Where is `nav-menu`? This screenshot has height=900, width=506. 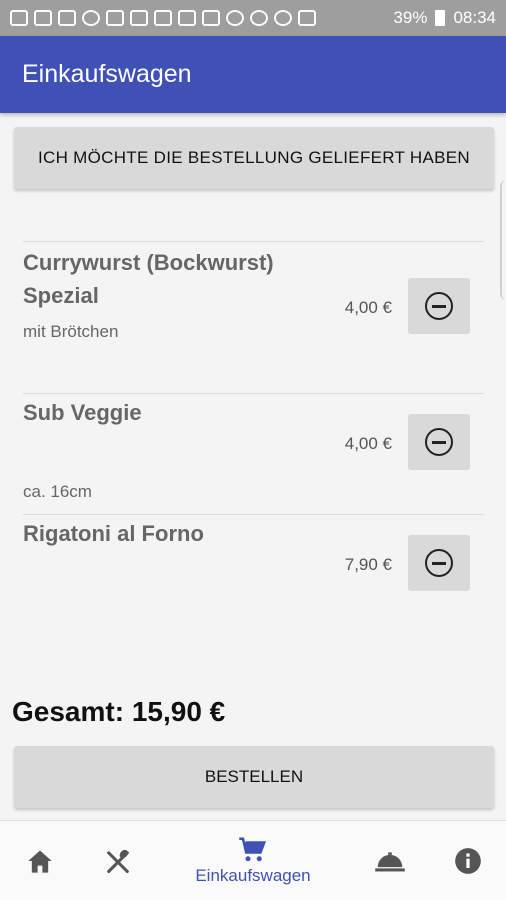 nav-menu is located at coordinates (118, 860).